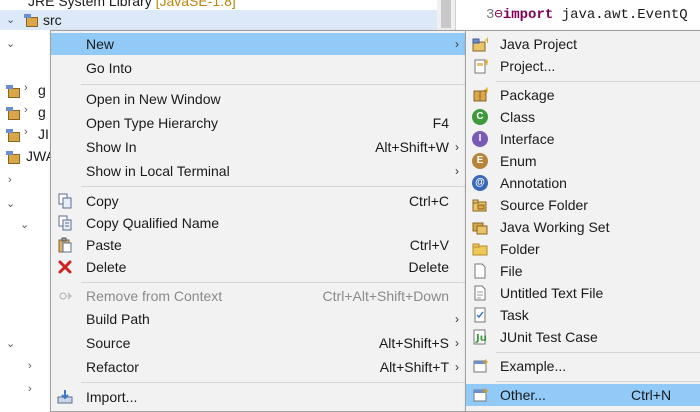  What do you see at coordinates (258, 99) in the screenshot?
I see `menu-item-open-in-new-window: Open in New Window` at bounding box center [258, 99].